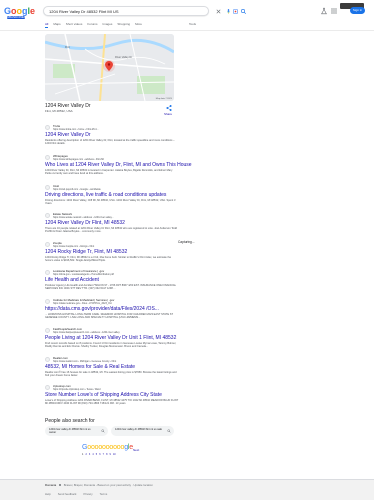 The width and height of the screenshot is (374, 500). Describe the element at coordinates (334, 11) in the screenshot. I see `google-apps-icon` at that location.